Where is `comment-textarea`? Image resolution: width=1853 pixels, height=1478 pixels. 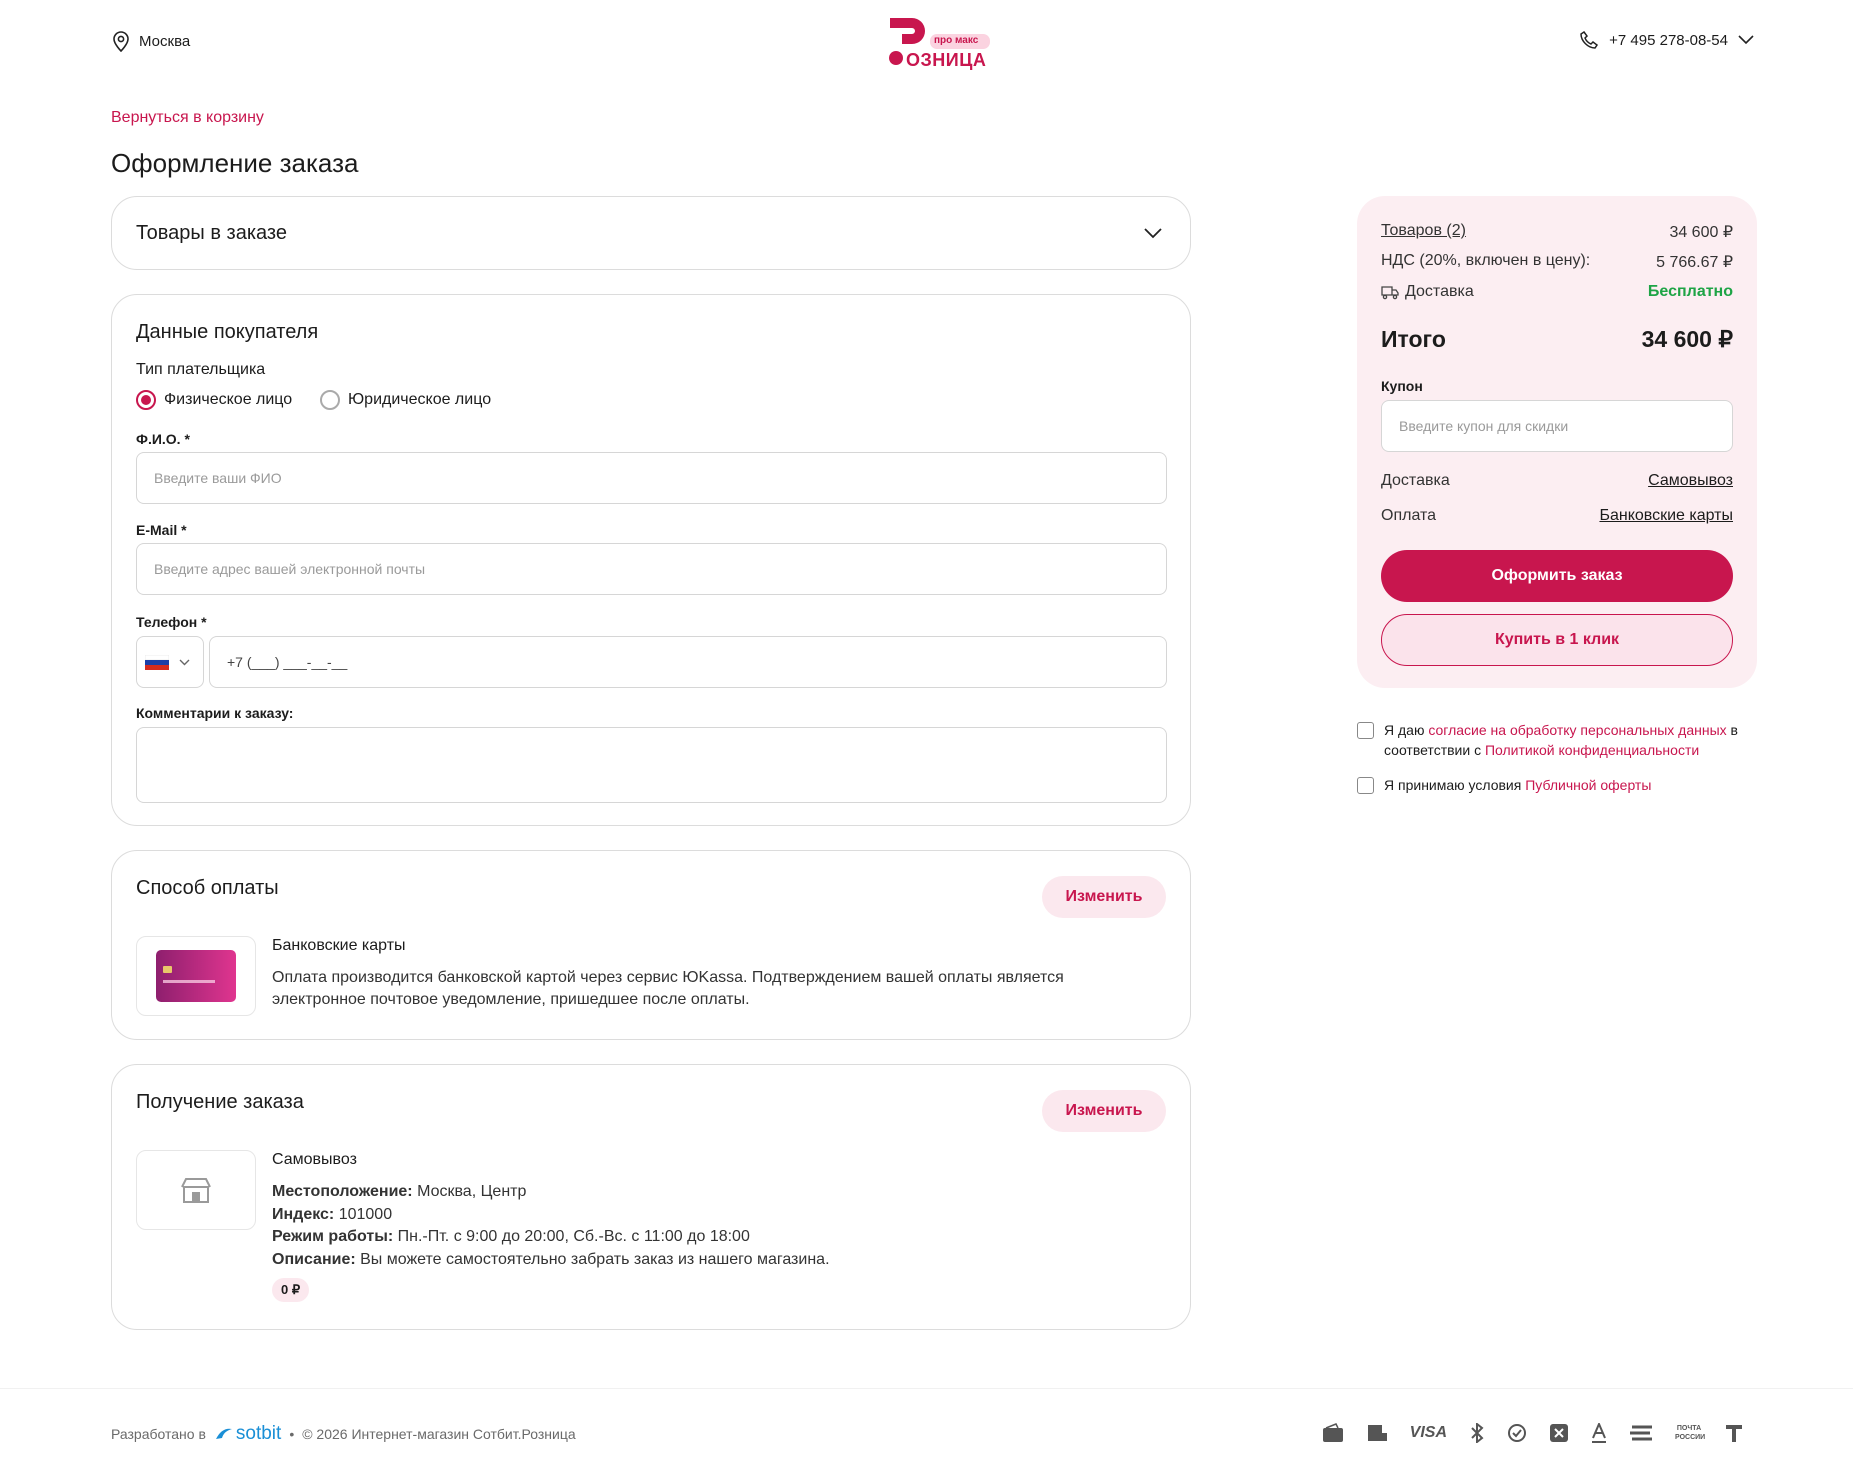 comment-textarea is located at coordinates (651, 765).